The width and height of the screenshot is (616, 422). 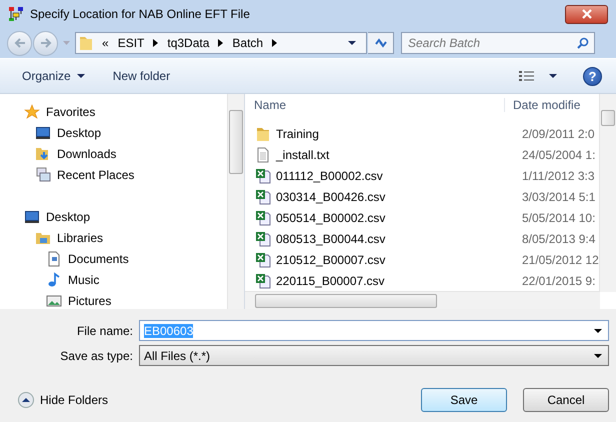 I want to click on date-cell-text: 2/09/2011 2:0, so click(x=558, y=133).